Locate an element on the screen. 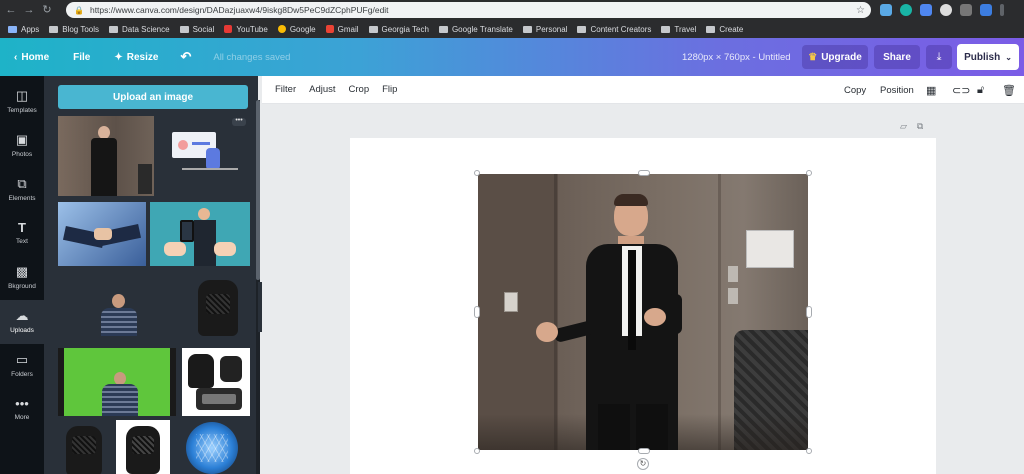 This screenshot has width=1024, height=474. rail-label: Folders is located at coordinates (22, 374).